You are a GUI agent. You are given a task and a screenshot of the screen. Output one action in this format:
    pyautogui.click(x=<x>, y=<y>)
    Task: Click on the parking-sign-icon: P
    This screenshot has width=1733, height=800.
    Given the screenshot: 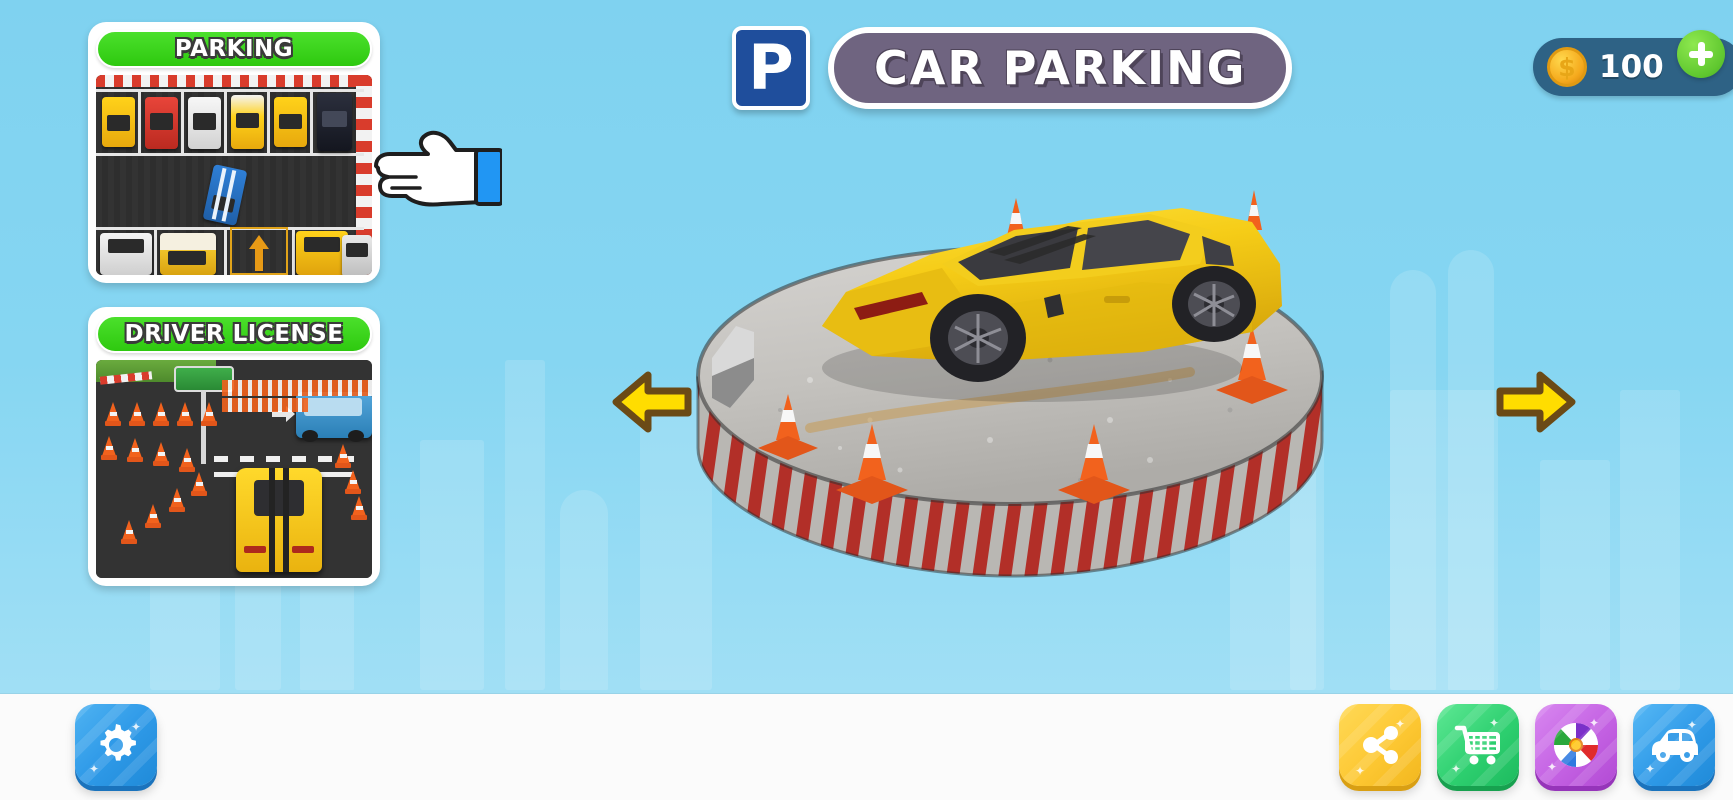 What is the action you would take?
    pyautogui.click(x=771, y=68)
    